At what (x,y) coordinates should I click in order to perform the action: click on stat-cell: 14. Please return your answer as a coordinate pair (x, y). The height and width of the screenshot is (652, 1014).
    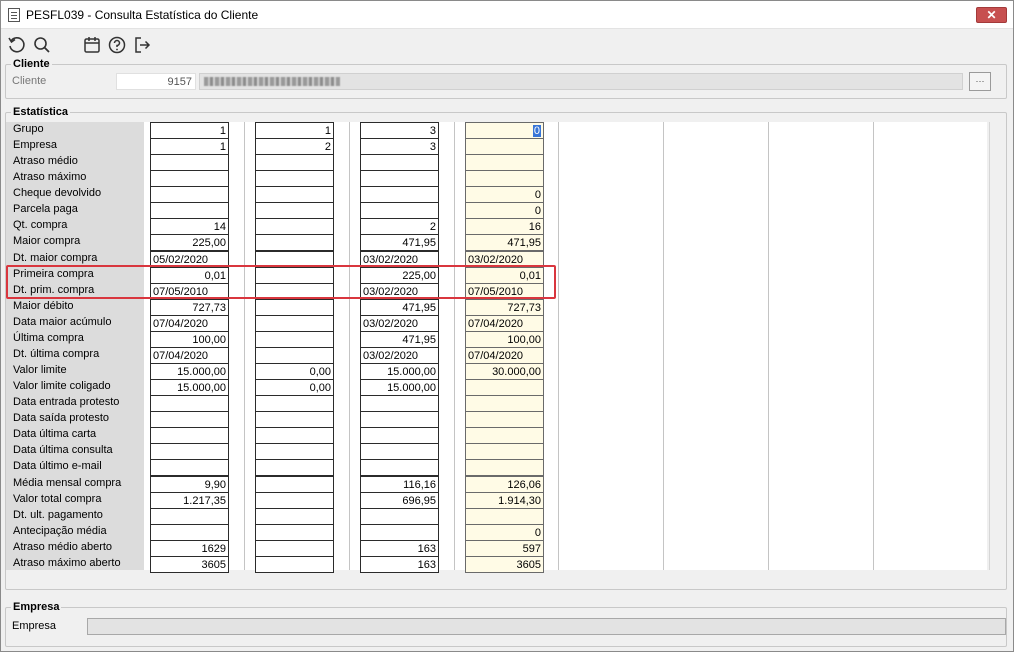
    Looking at the image, I should click on (189, 226).